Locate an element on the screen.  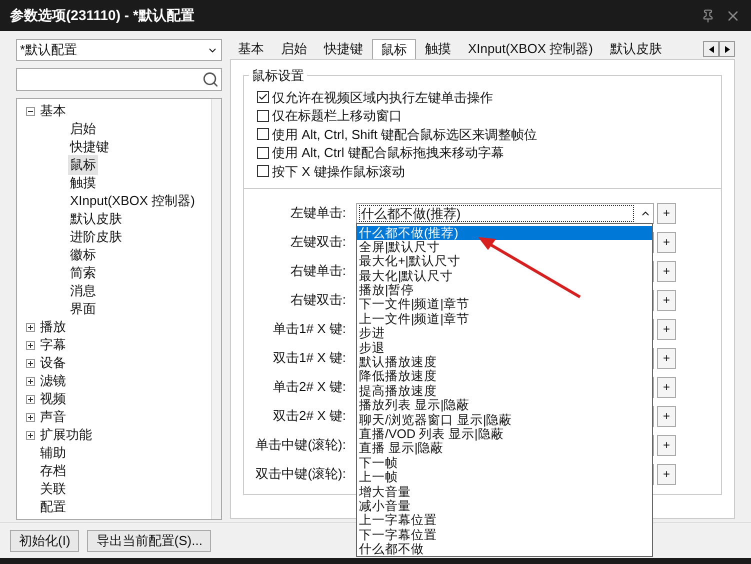
dropdown-option: 步退 is located at coordinates (504, 348).